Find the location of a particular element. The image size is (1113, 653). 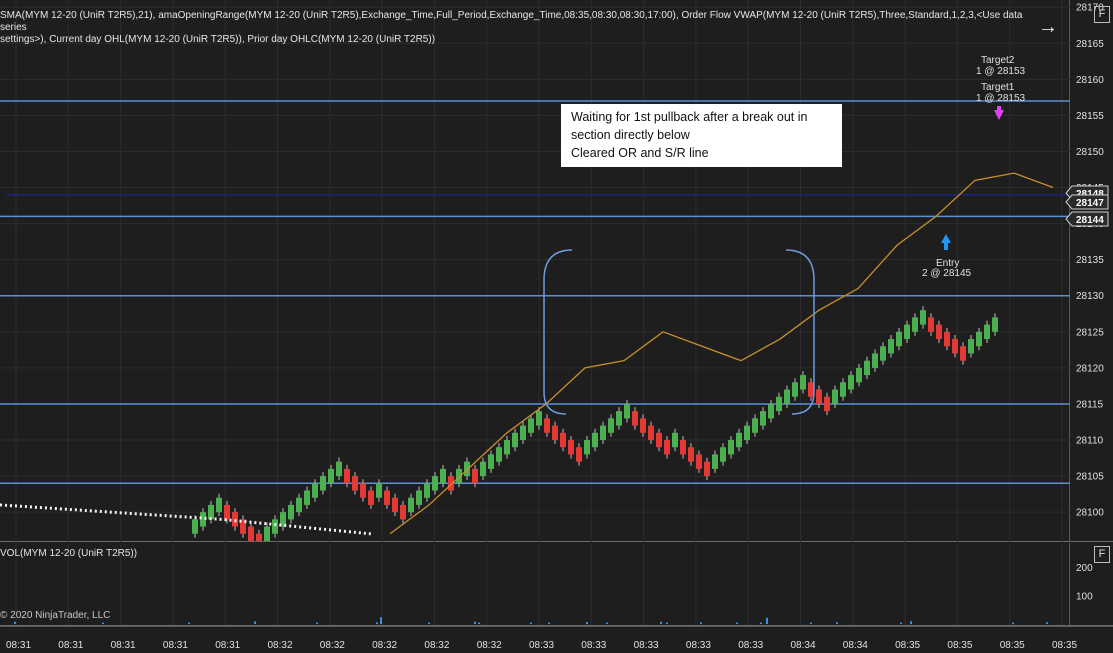

price-tick-label: 28155 is located at coordinates (1090, 116).